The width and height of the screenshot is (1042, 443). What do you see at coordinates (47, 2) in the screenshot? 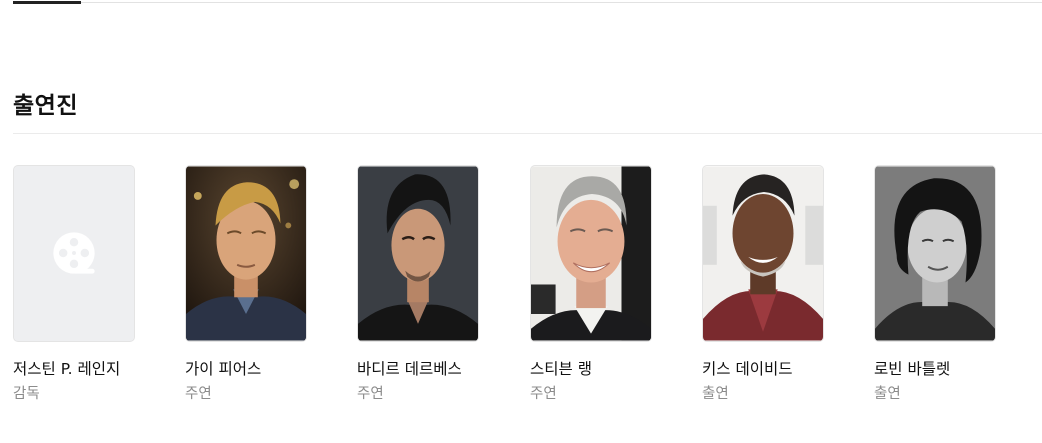
I see `active-tab-indicator` at bounding box center [47, 2].